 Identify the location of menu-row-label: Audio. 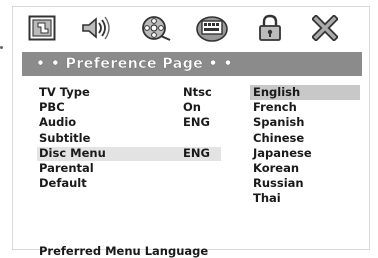
(58, 122).